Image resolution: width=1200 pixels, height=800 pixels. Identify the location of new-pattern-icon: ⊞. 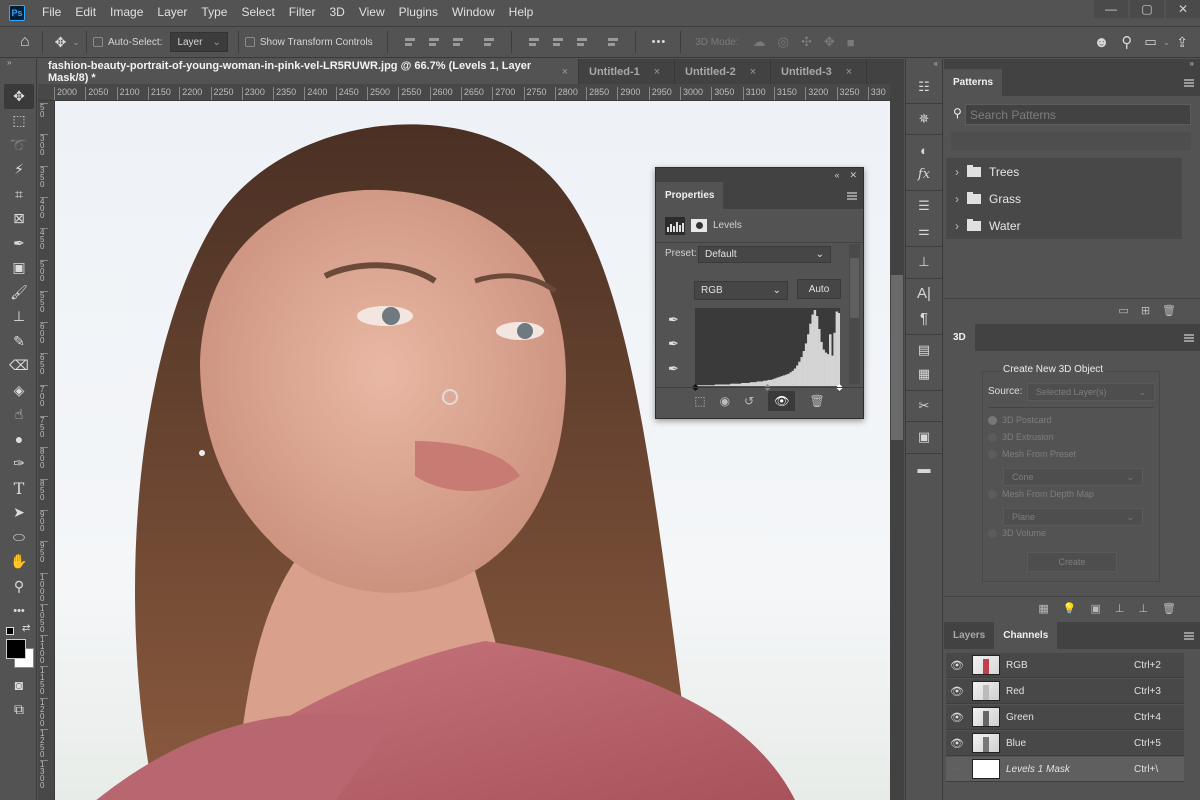
(1145, 310).